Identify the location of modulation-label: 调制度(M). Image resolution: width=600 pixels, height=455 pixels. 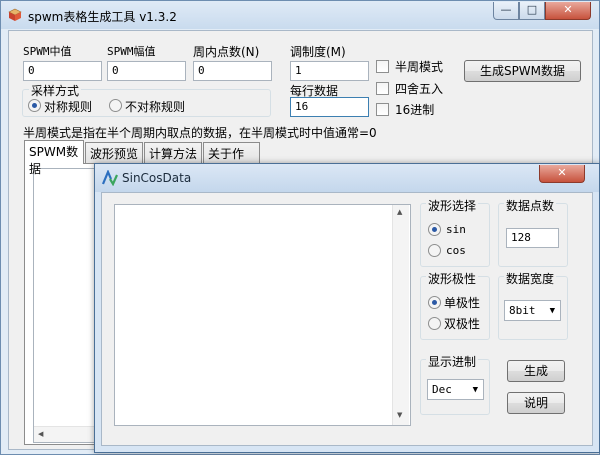
(318, 52).